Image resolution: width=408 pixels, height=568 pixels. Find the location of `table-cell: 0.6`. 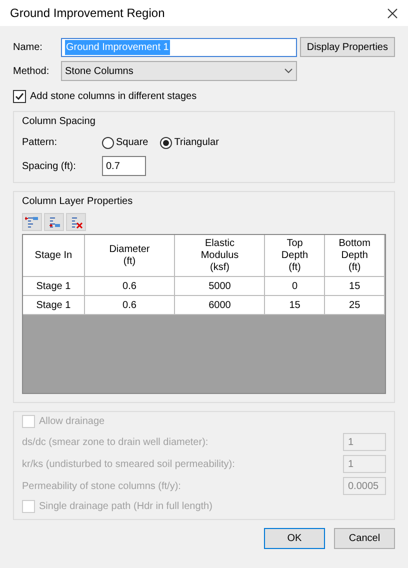

table-cell: 0.6 is located at coordinates (130, 305).